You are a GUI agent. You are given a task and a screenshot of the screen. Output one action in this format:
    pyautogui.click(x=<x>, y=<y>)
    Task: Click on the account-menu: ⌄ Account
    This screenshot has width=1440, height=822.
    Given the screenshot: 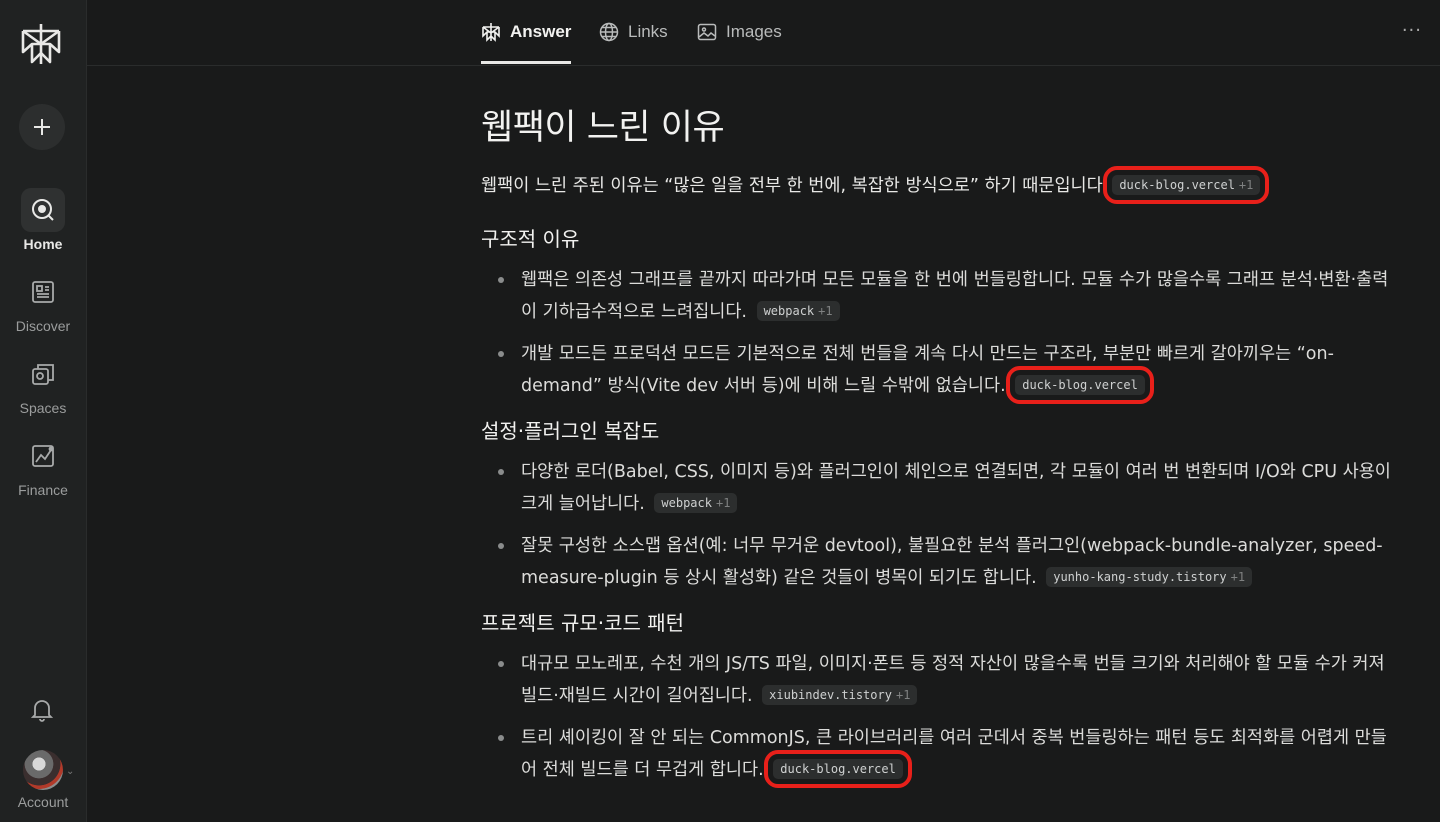 What is the action you would take?
    pyautogui.click(x=43, y=780)
    